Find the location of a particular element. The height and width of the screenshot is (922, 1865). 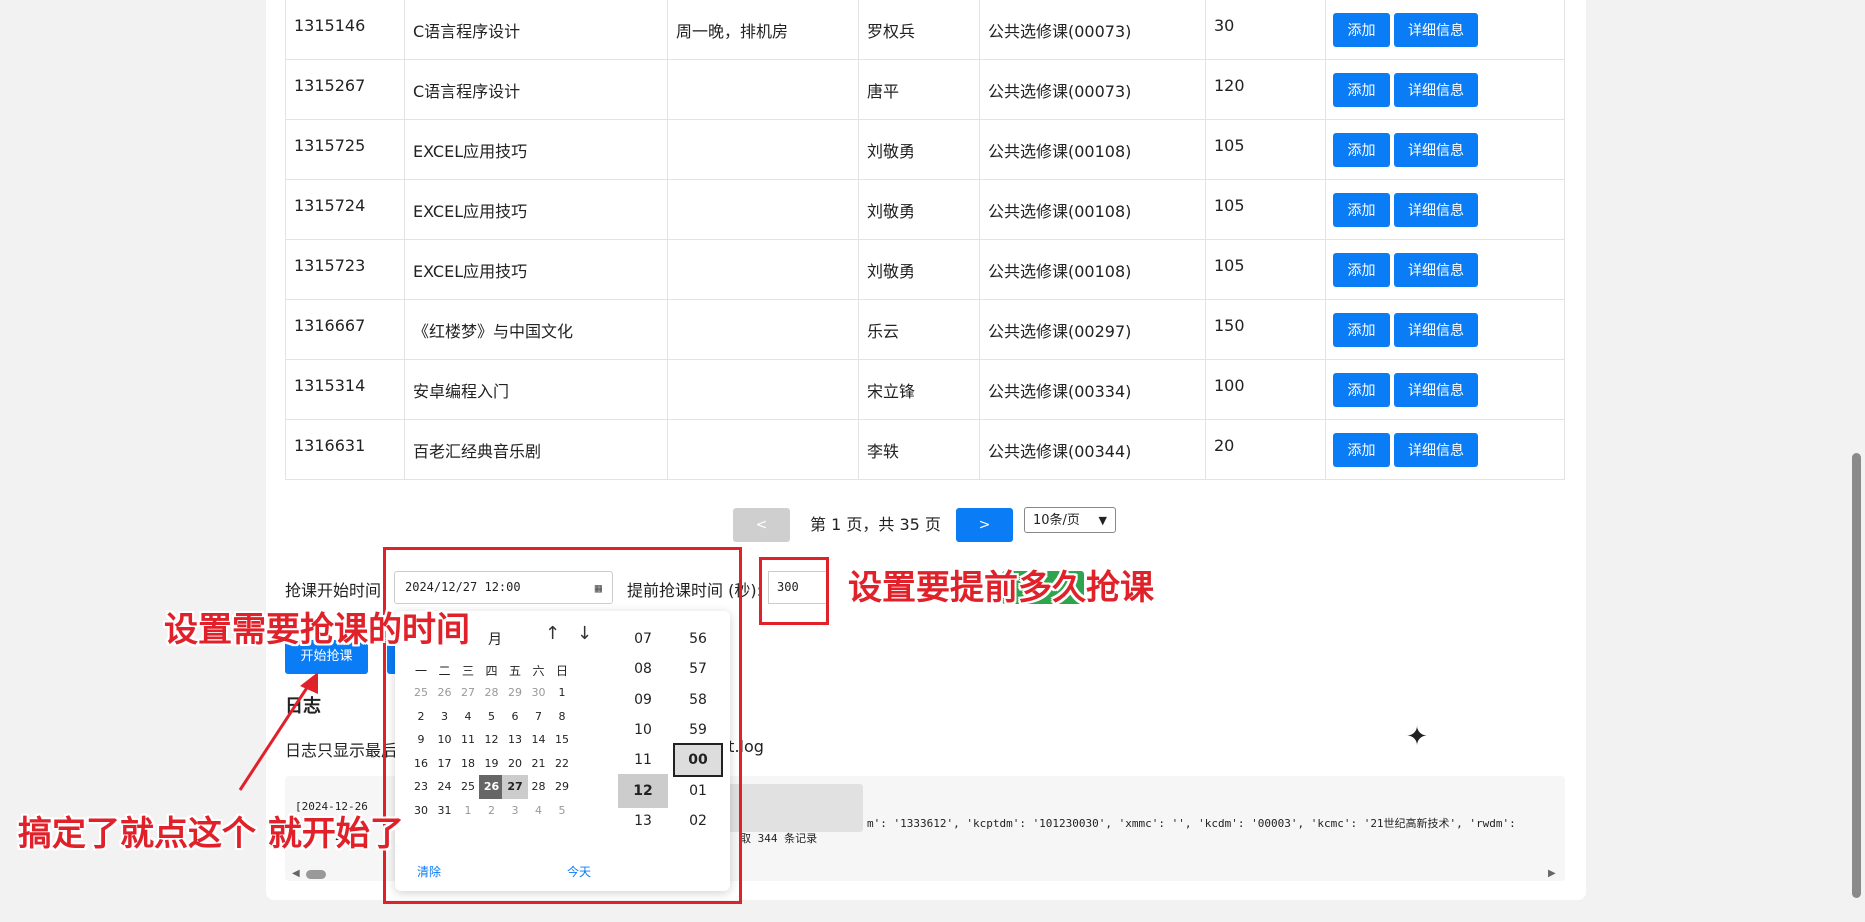

cell-text: 公共选修课(00297) is located at coordinates (1060, 331).